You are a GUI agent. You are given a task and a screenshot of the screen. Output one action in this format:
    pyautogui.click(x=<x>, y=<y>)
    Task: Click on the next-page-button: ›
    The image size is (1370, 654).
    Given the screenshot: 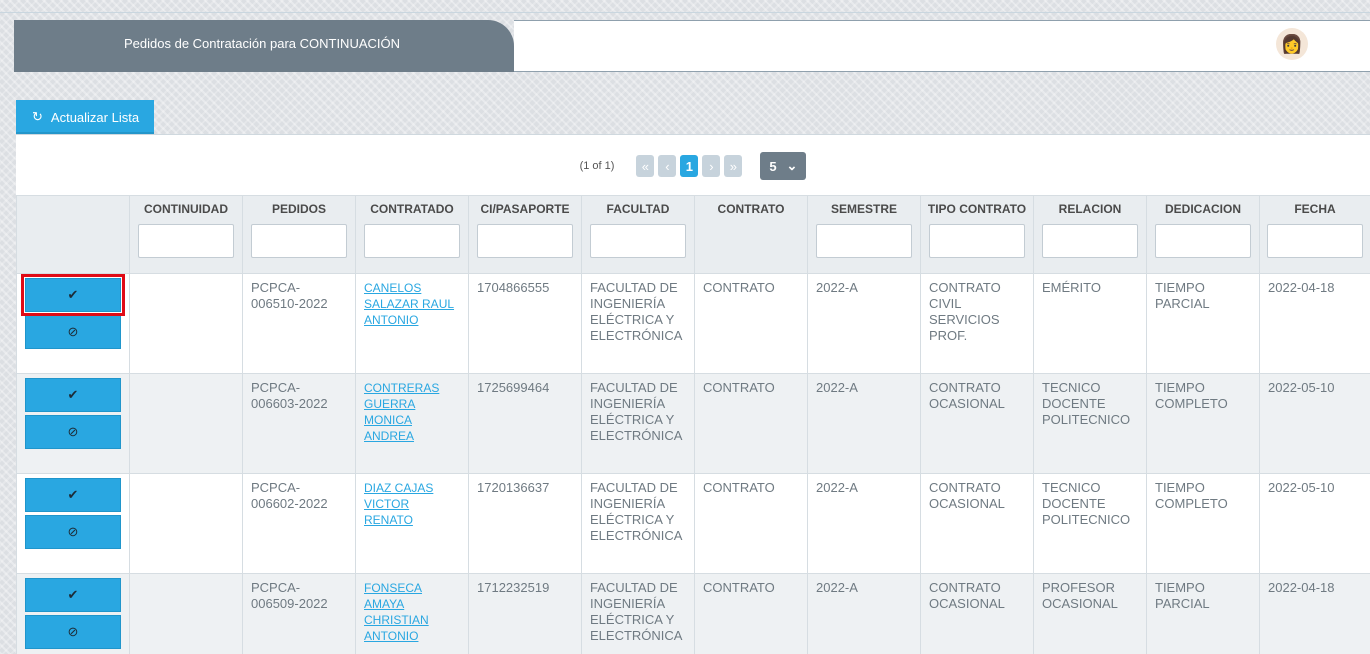 What is the action you would take?
    pyautogui.click(x=711, y=166)
    